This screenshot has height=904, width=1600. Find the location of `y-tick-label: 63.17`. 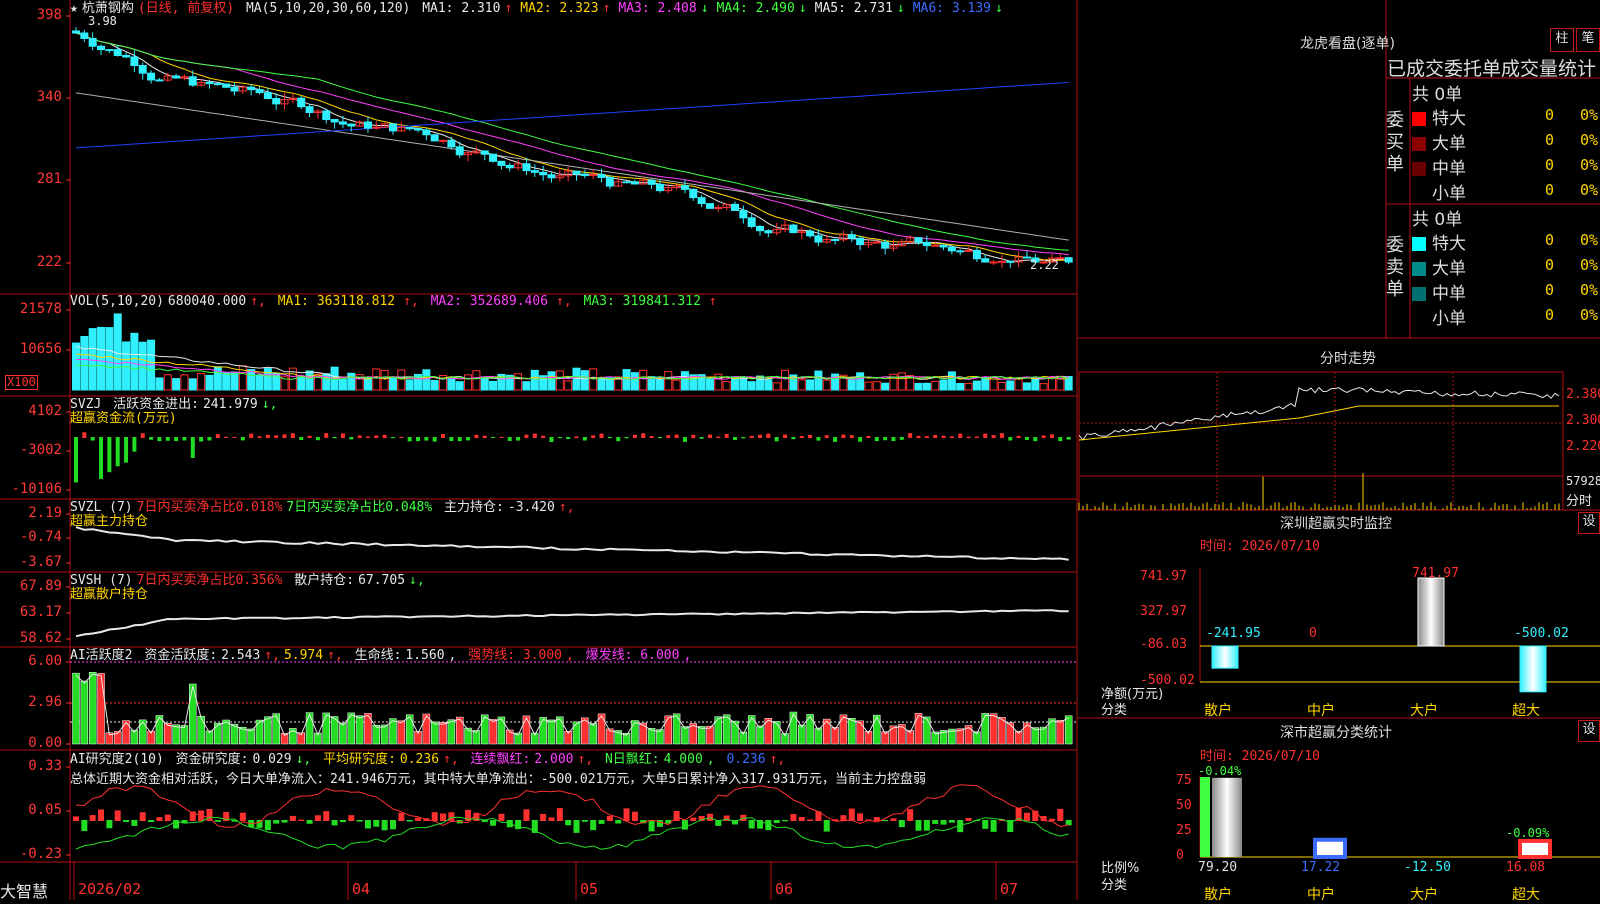

y-tick-label: 63.17 is located at coordinates (40, 612).